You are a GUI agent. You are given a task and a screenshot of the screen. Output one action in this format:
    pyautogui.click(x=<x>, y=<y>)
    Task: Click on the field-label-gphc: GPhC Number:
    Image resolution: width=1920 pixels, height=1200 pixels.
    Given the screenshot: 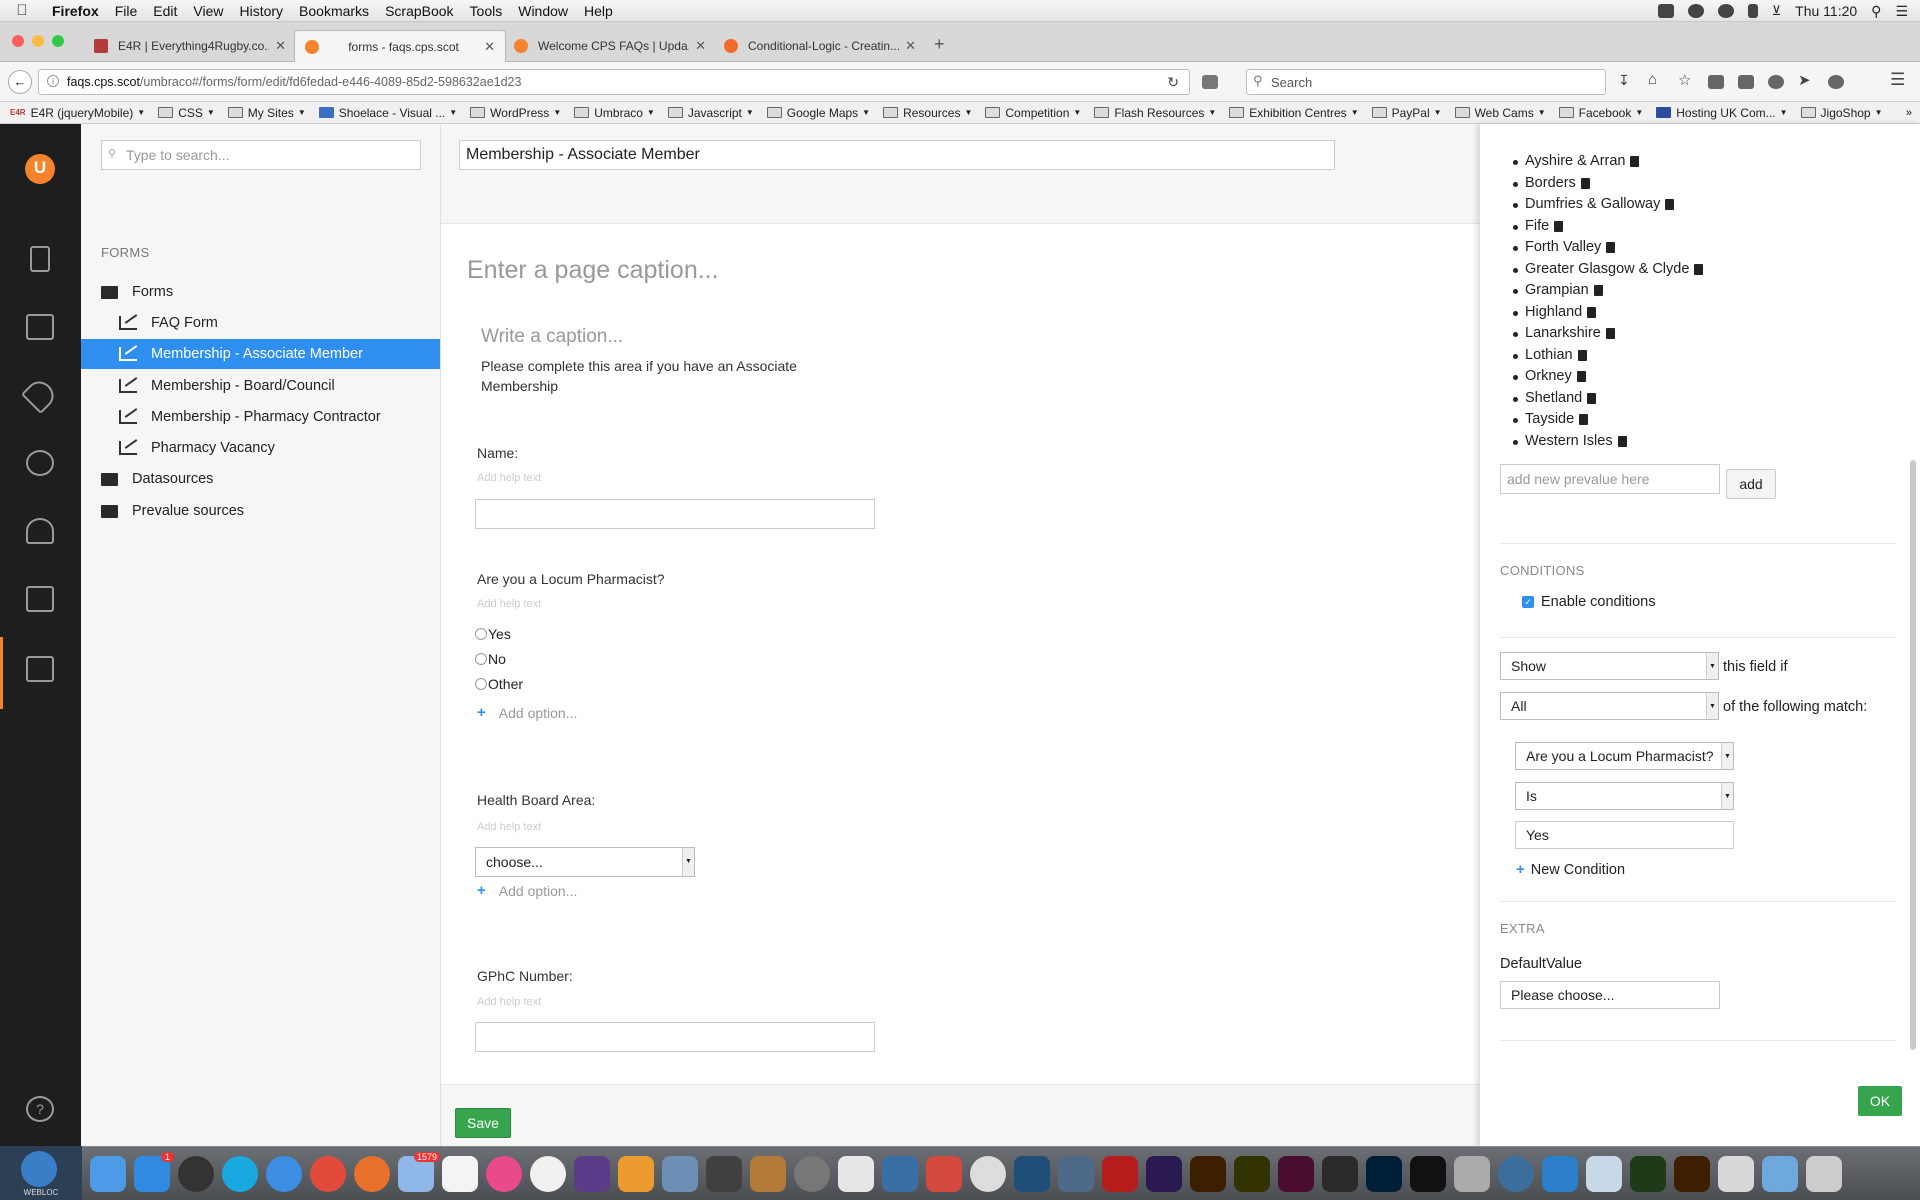 What is the action you would take?
    pyautogui.click(x=525, y=976)
    